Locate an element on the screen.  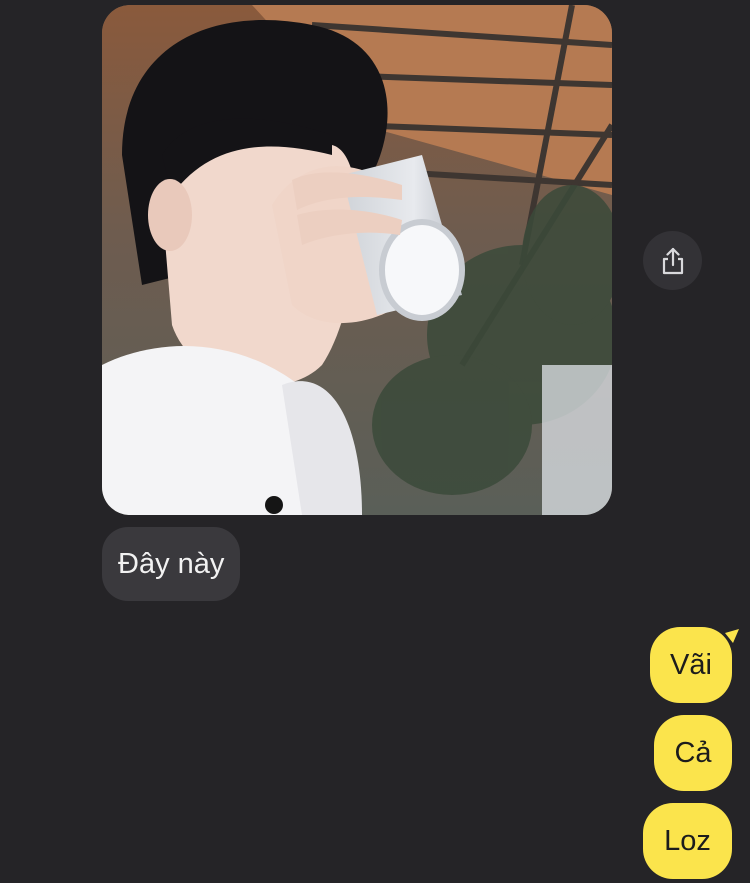
sent-message-text: Cả is located at coordinates (693, 752).